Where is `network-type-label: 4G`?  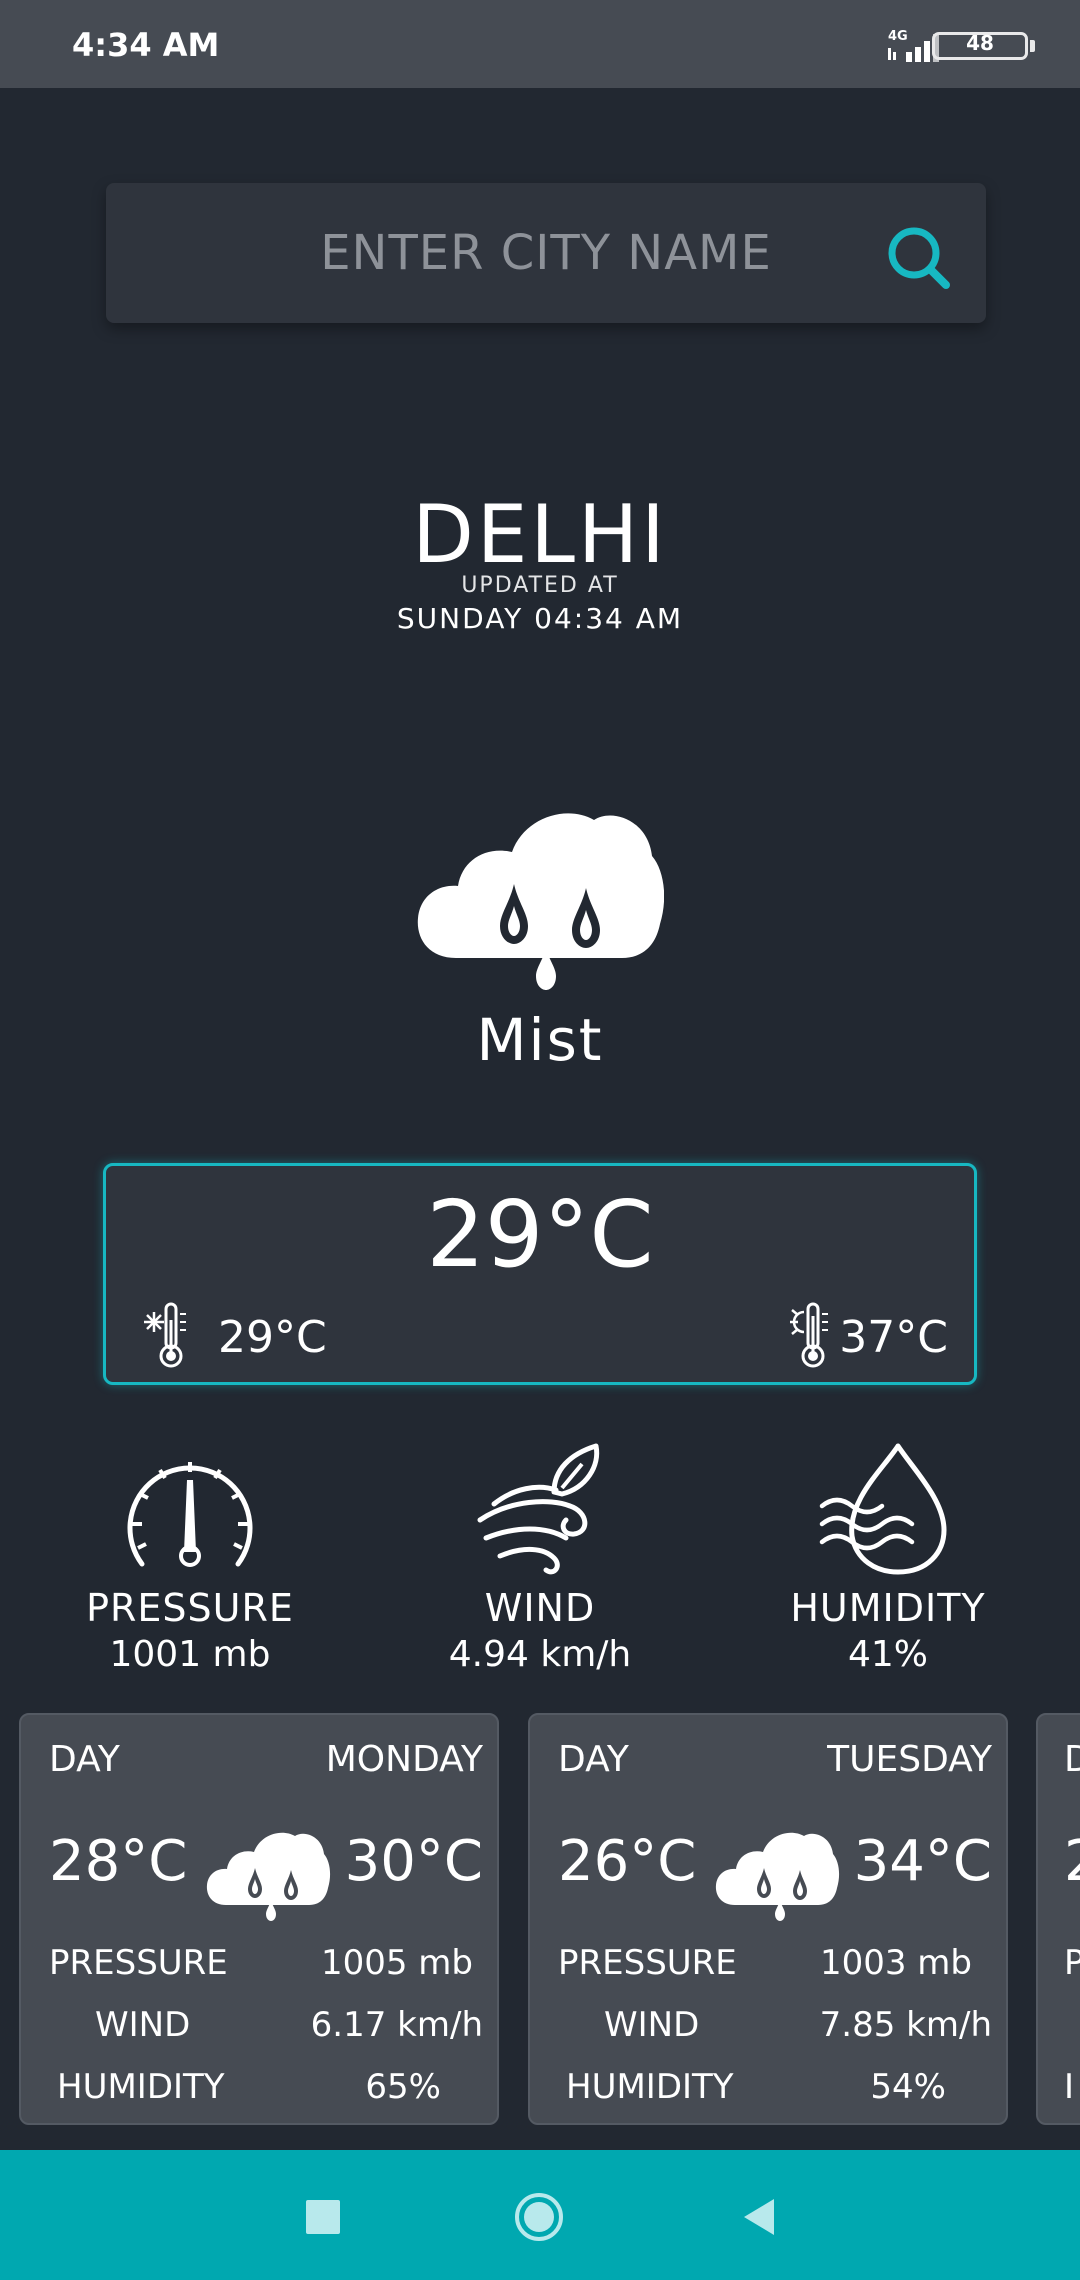 network-type-label: 4G is located at coordinates (898, 36).